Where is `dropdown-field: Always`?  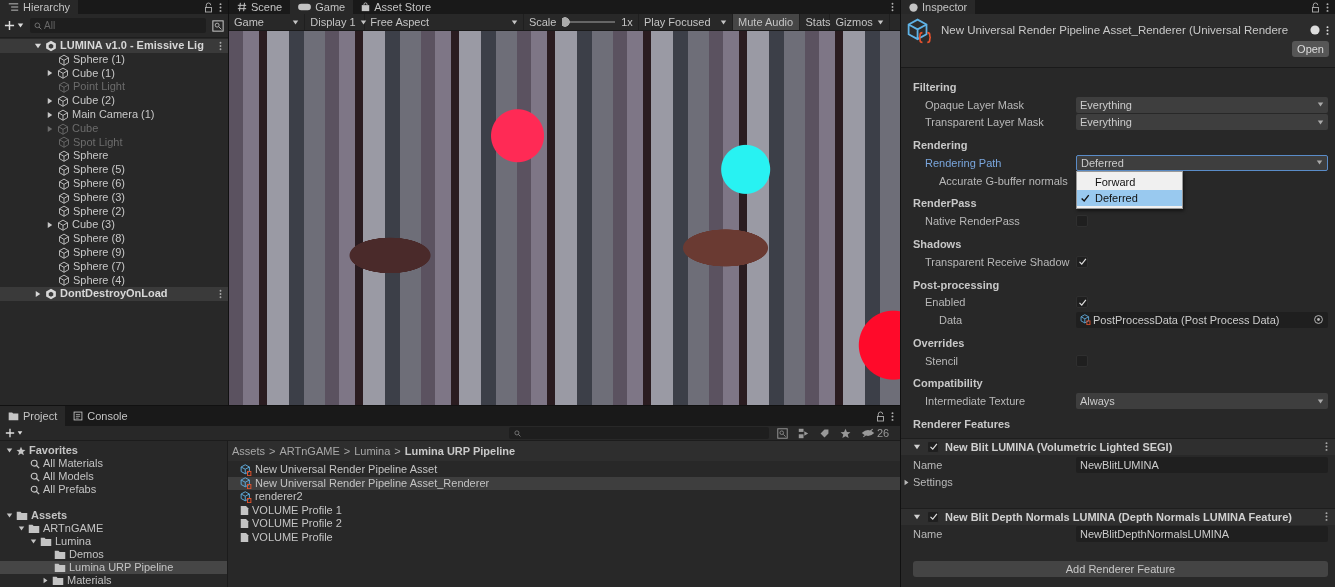 dropdown-field: Always is located at coordinates (1202, 401).